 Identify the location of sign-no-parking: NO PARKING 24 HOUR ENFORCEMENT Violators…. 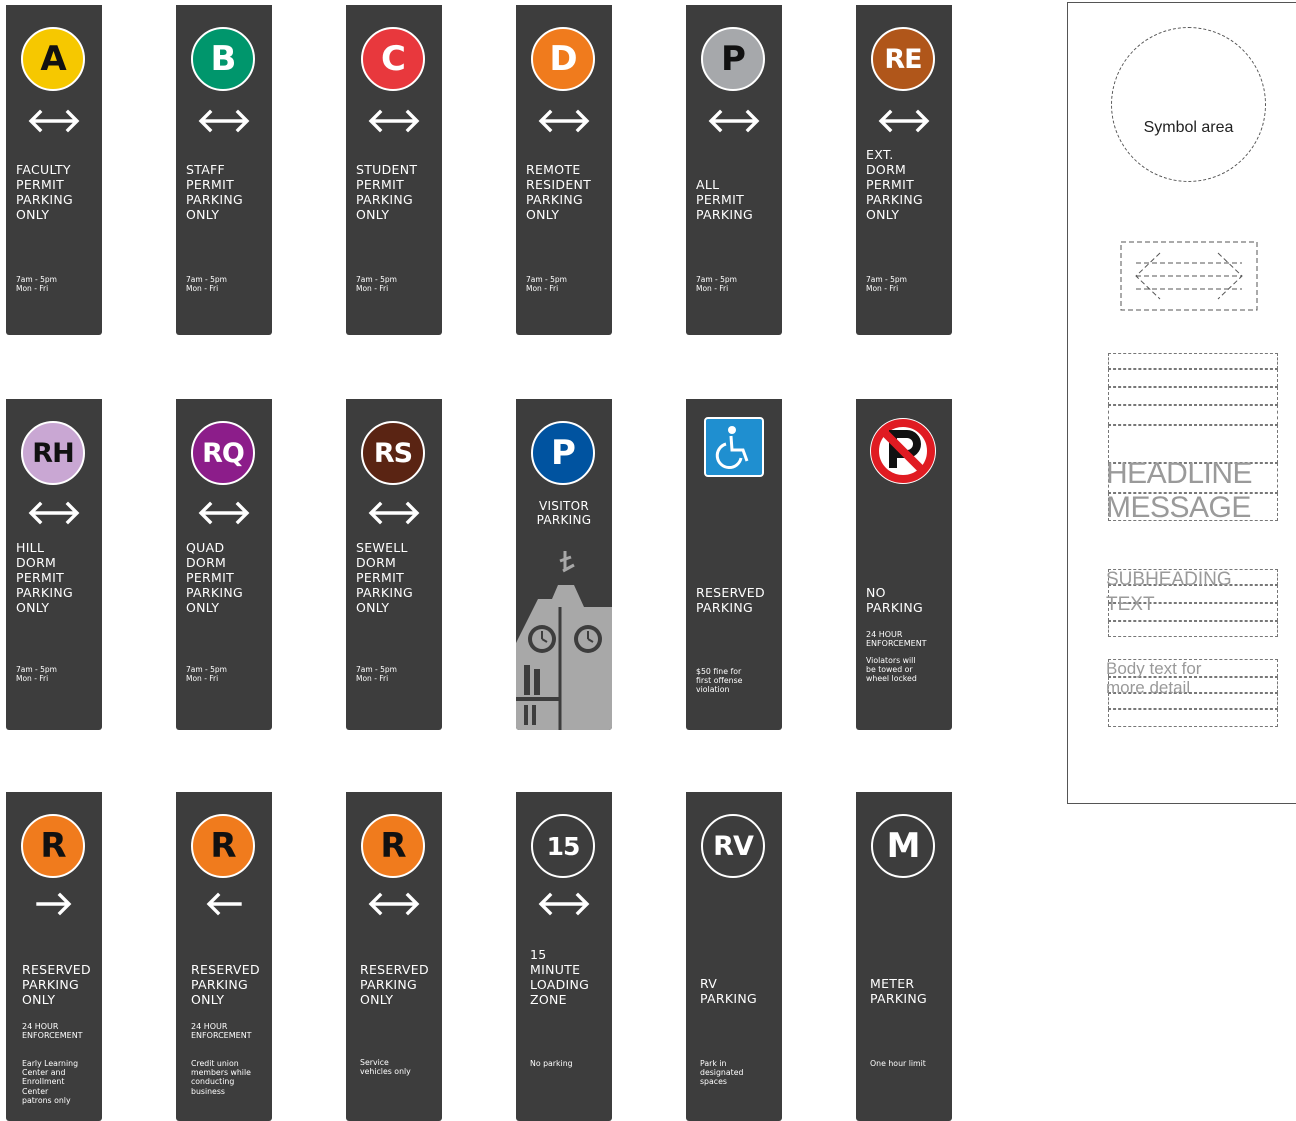
(904, 564).